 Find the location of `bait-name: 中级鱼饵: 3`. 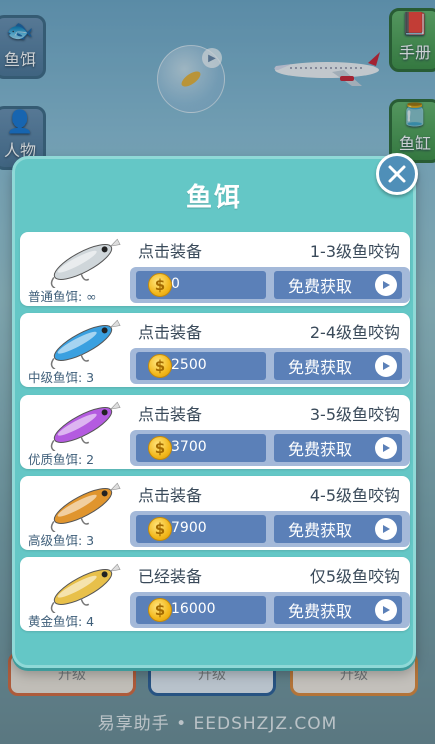

bait-name: 中级鱼饵: 3 is located at coordinates (61, 377).